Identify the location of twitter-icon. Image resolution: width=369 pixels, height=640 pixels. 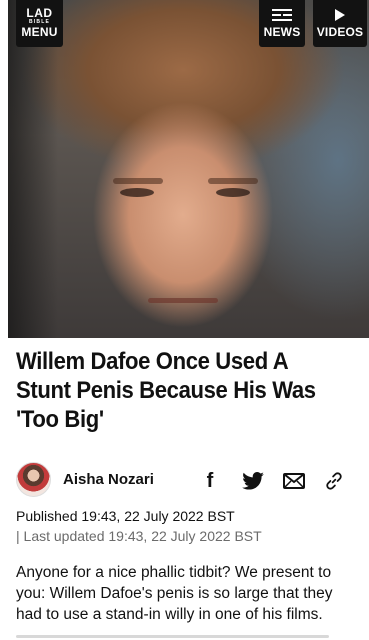
(253, 481).